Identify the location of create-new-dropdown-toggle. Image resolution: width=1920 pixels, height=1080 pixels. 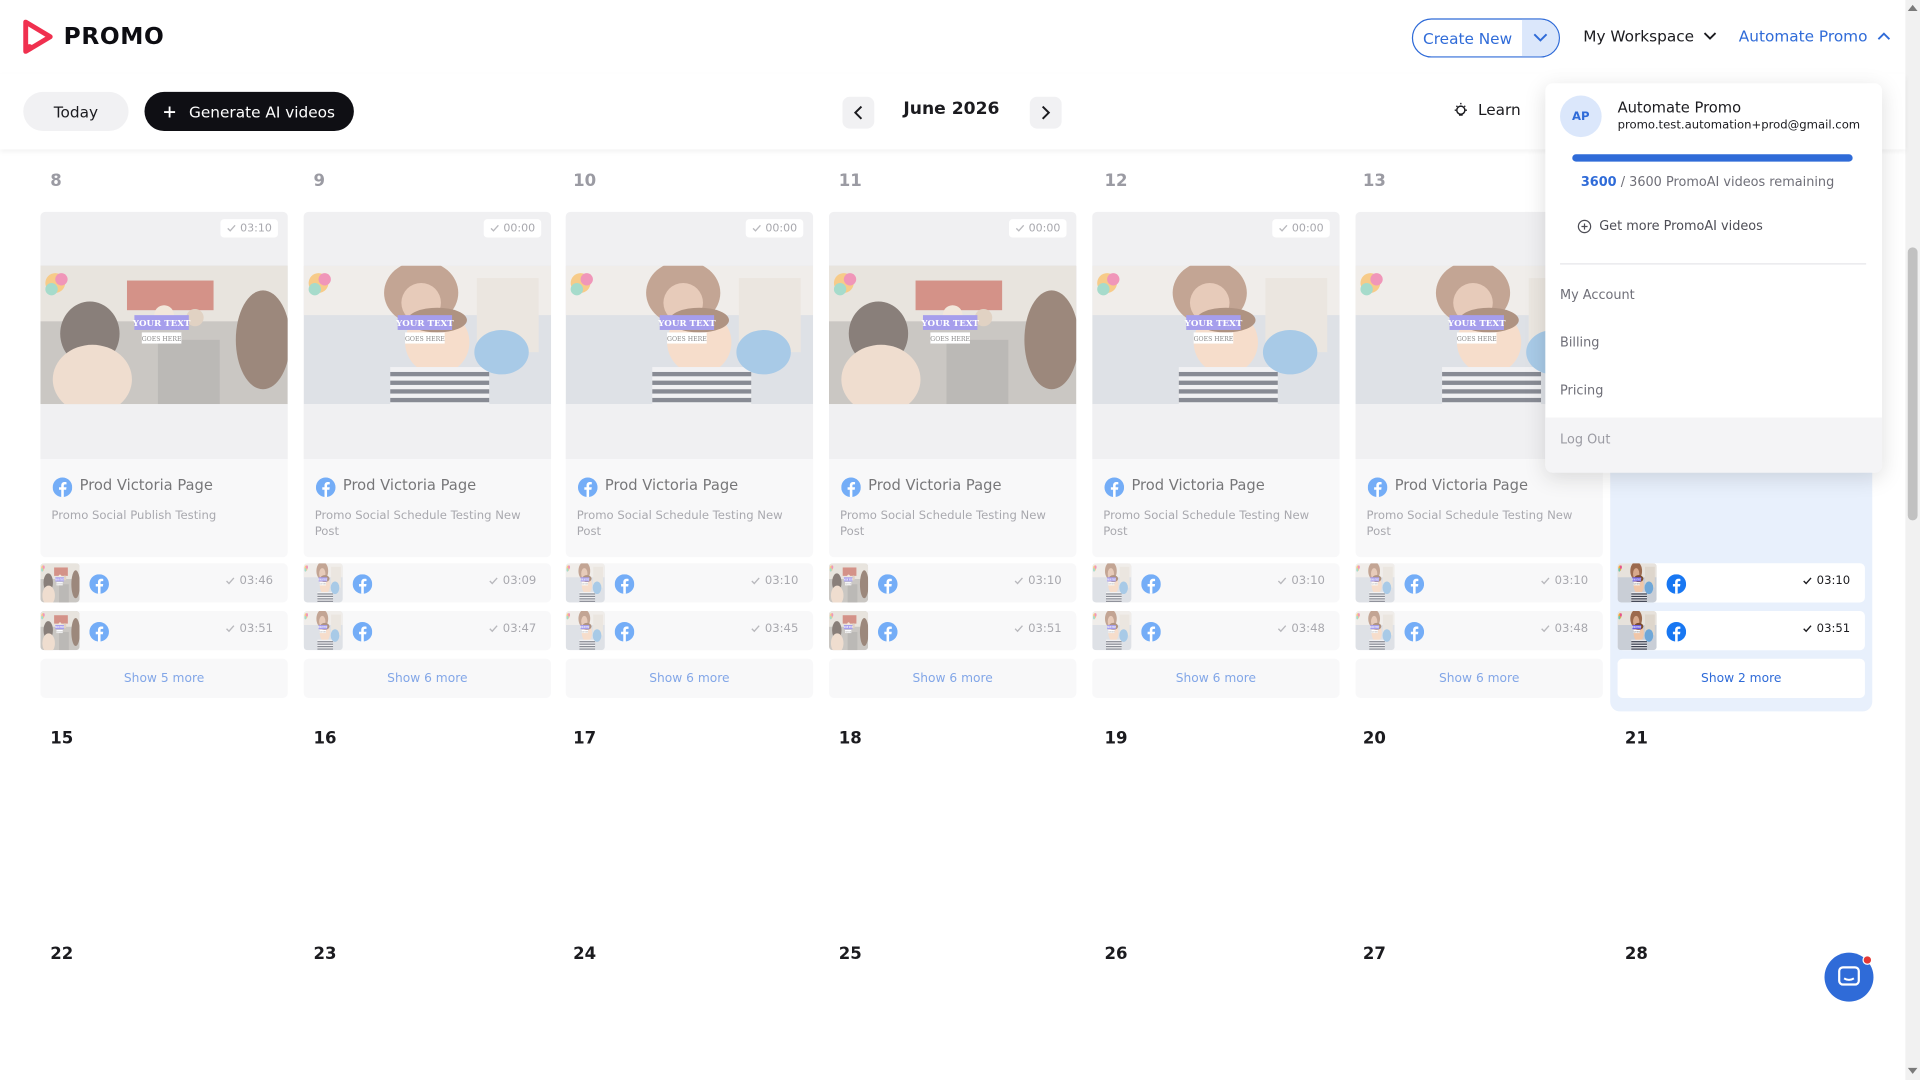
(1540, 38).